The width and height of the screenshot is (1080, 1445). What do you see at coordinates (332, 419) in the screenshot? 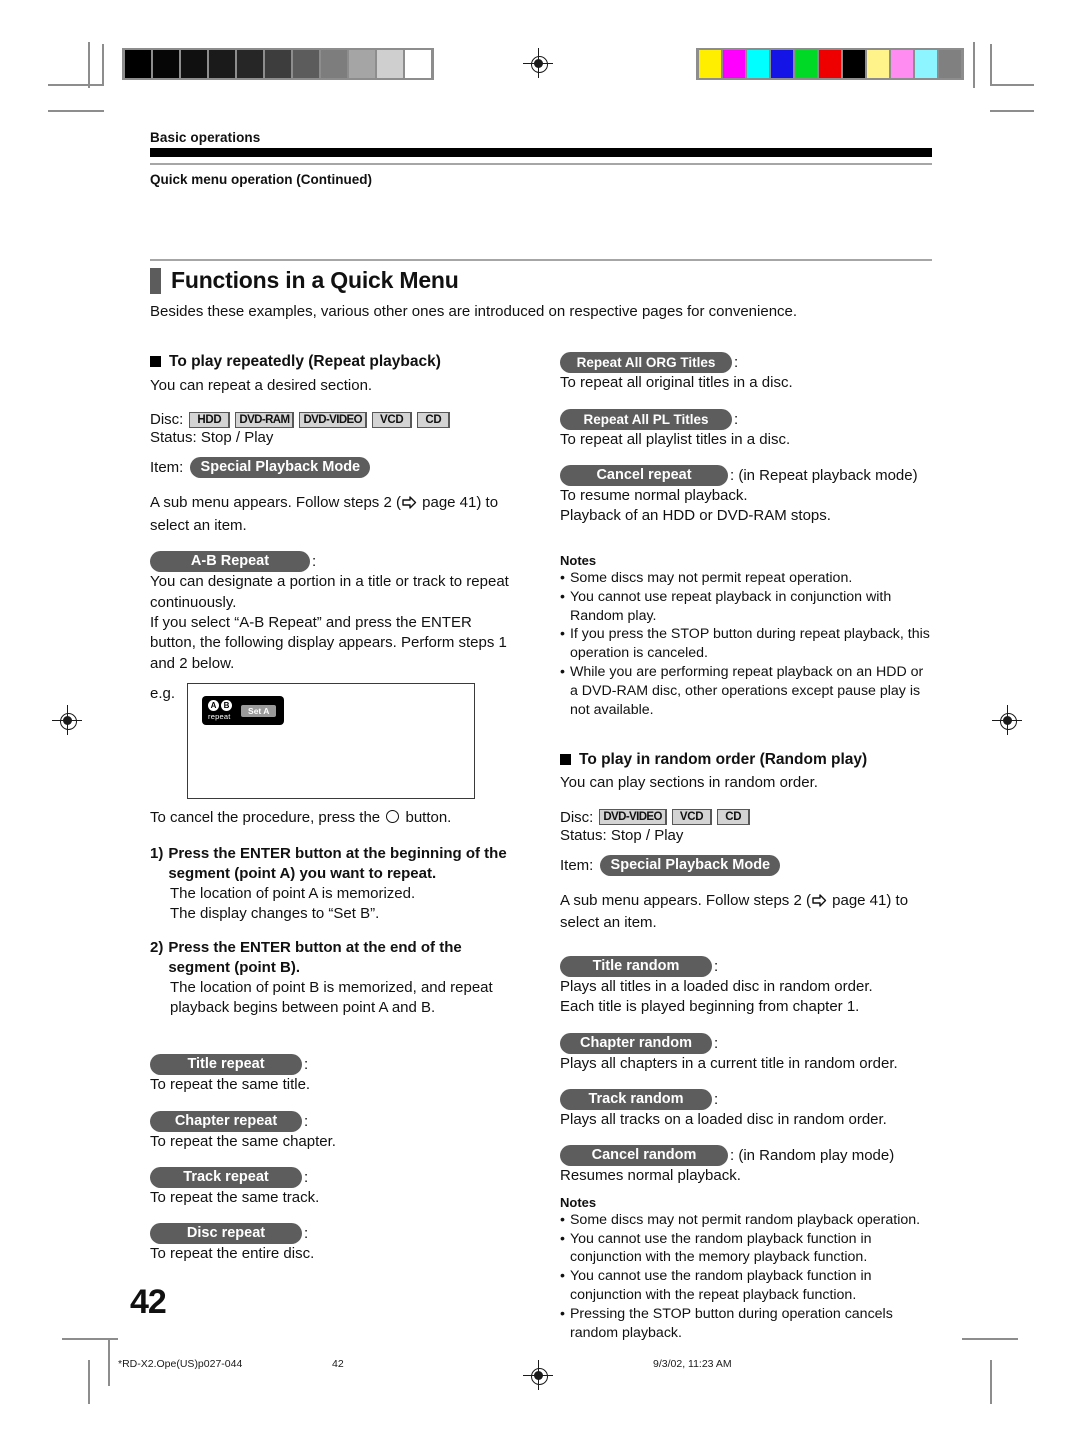
I see `disc-badge-dvd-video: DVD-VIDEO` at bounding box center [332, 419].